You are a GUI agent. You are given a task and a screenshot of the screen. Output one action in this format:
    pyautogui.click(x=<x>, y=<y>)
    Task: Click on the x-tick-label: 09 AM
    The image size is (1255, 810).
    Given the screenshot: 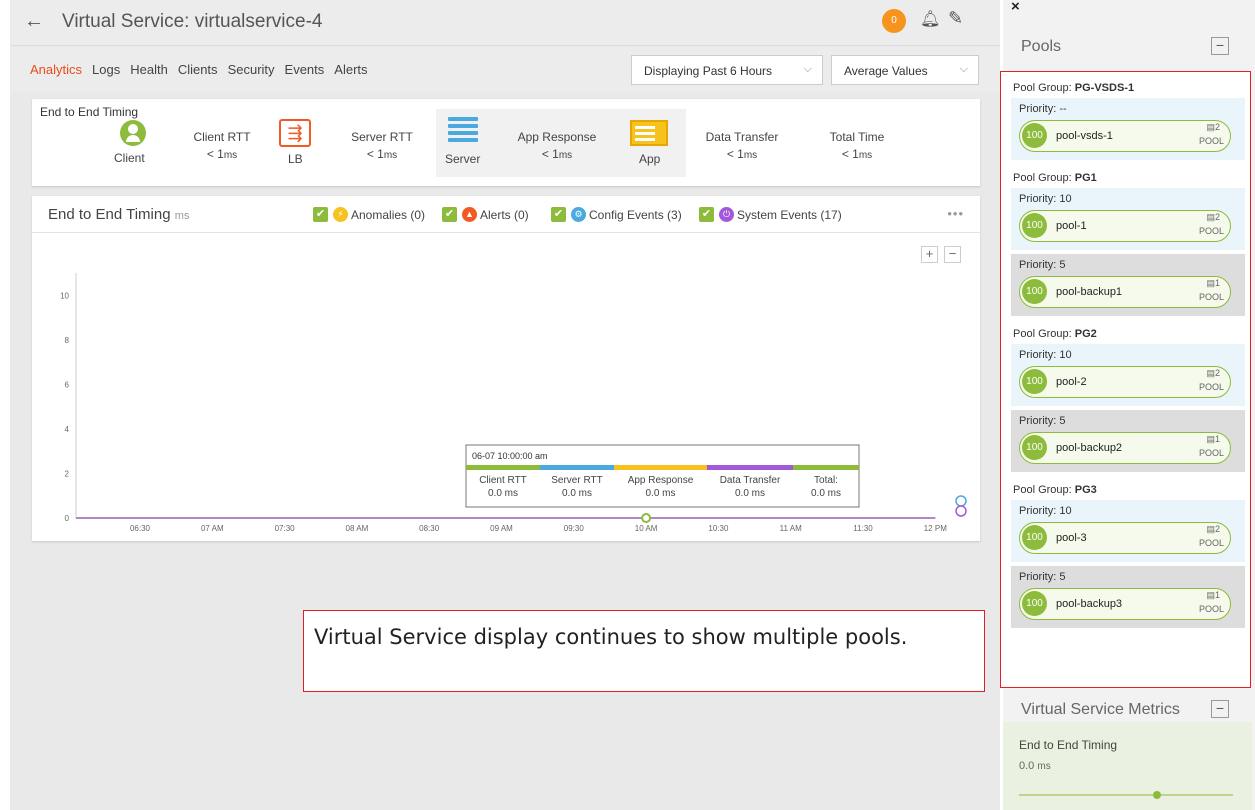 What is the action you would take?
    pyautogui.click(x=501, y=528)
    